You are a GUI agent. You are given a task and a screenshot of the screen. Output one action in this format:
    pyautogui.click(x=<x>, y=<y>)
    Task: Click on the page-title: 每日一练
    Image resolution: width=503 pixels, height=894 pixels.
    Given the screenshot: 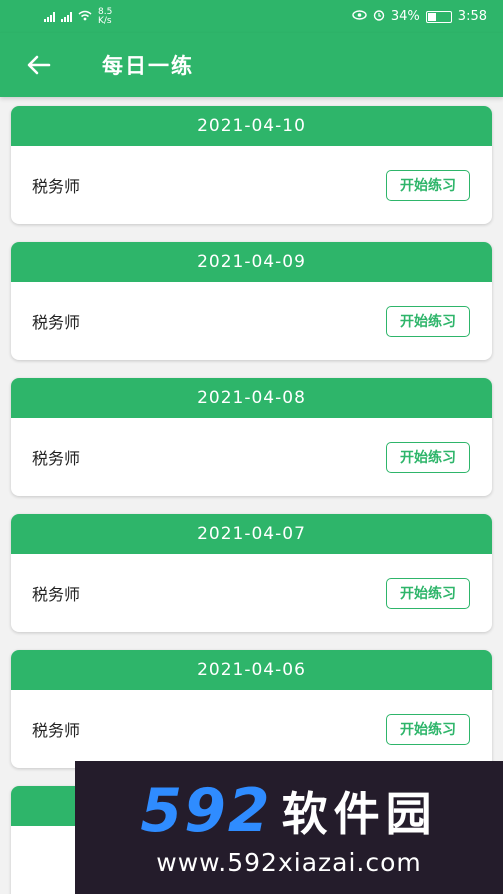 What is the action you would take?
    pyautogui.click(x=148, y=66)
    